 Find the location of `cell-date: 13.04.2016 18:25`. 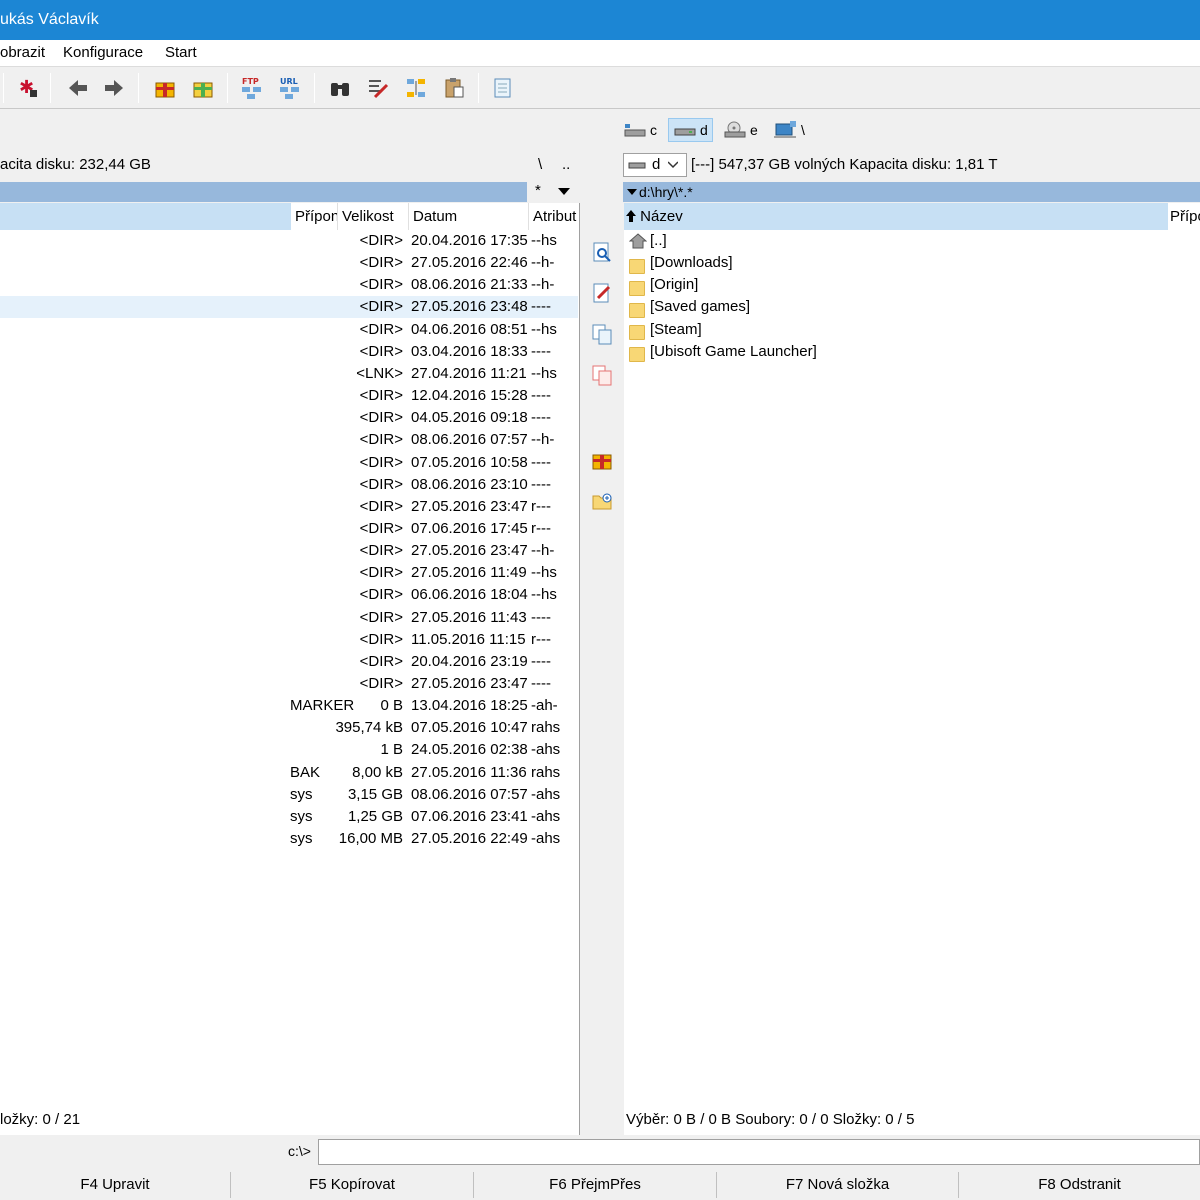

cell-date: 13.04.2016 18:25 is located at coordinates (469, 706).